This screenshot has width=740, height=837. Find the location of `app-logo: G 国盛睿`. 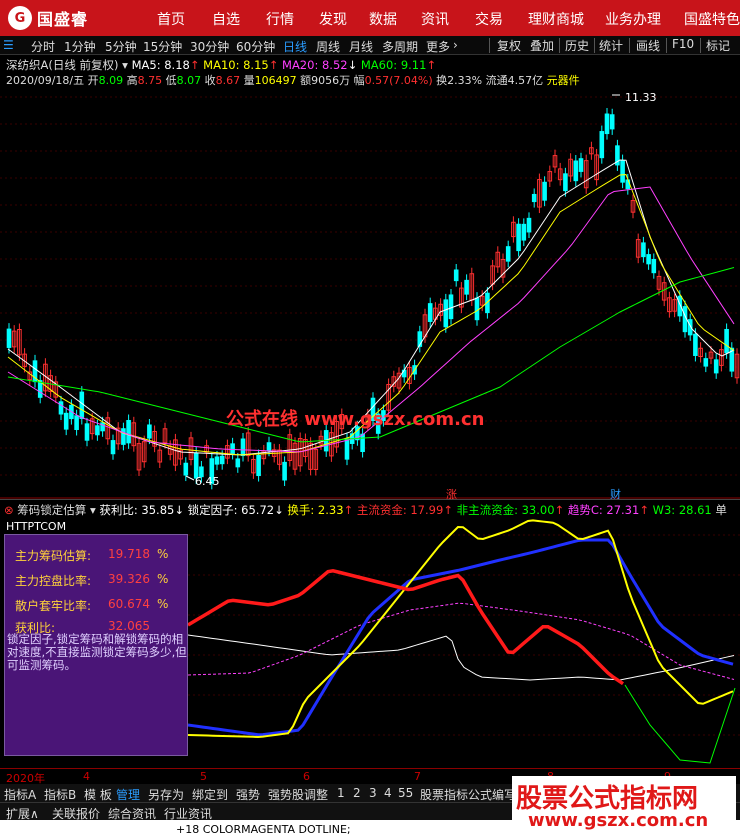

app-logo: G 国盛睿 is located at coordinates (73, 18).